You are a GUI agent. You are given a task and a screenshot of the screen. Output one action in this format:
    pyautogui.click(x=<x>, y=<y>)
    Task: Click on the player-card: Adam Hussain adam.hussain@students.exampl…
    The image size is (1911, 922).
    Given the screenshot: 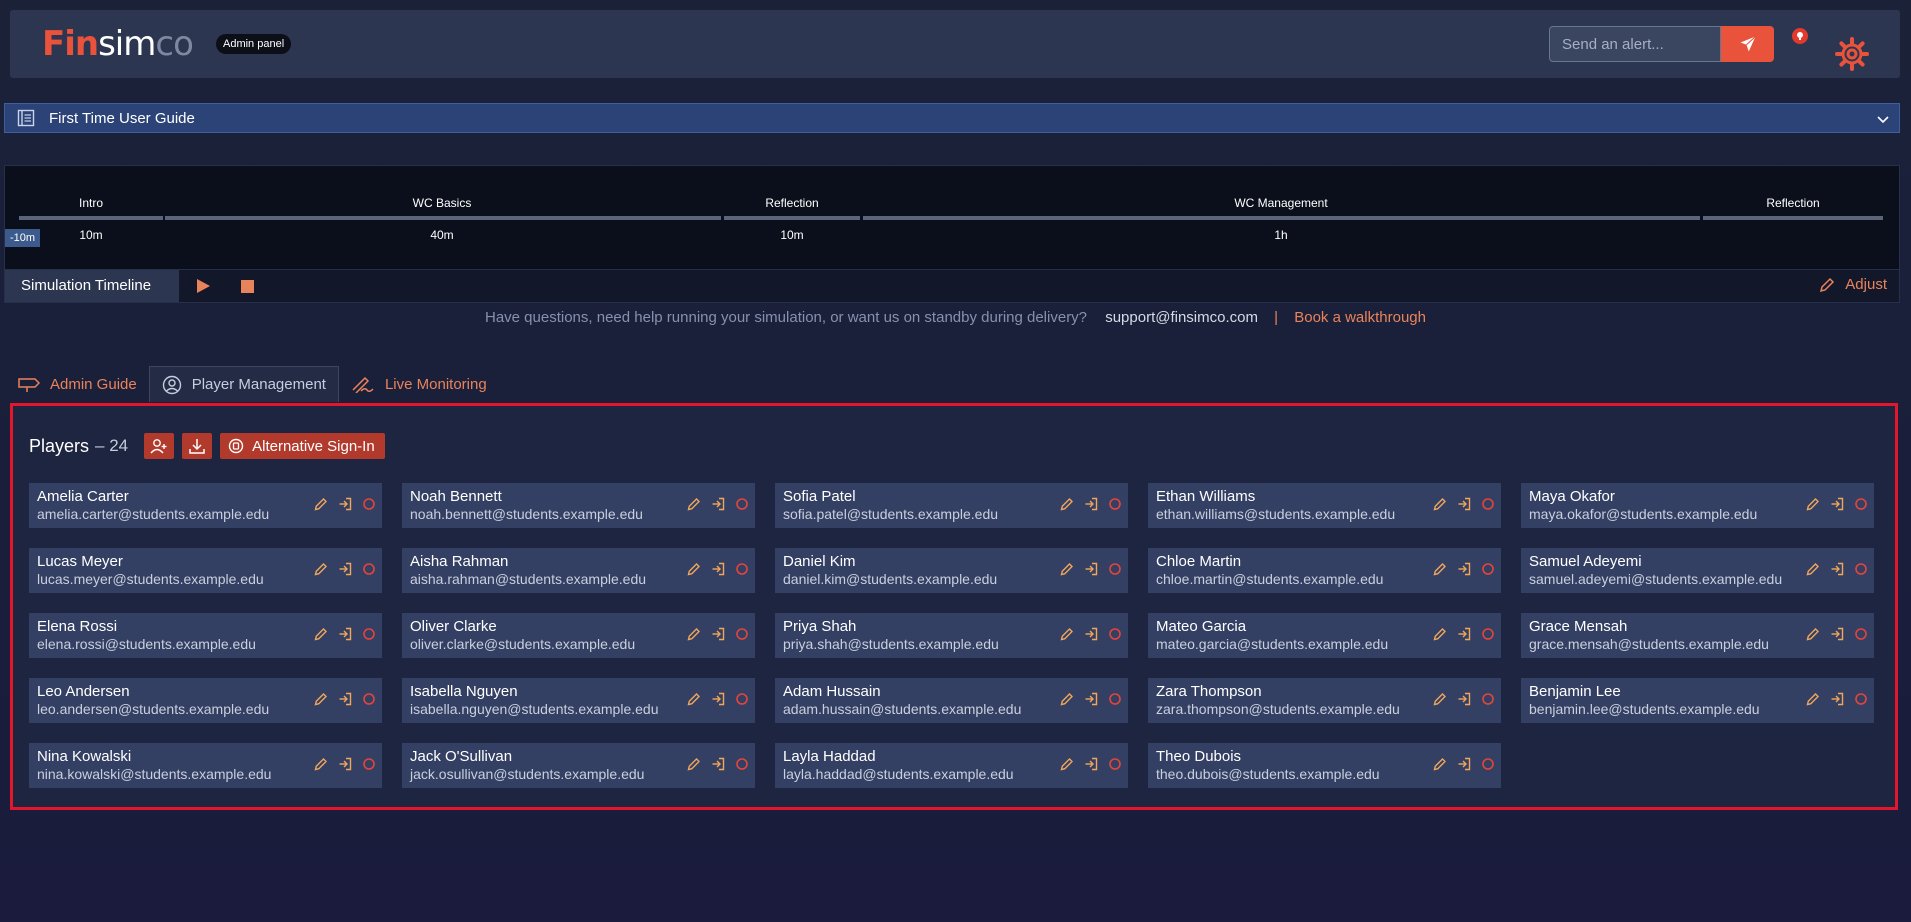 What is the action you would take?
    pyautogui.click(x=951, y=700)
    